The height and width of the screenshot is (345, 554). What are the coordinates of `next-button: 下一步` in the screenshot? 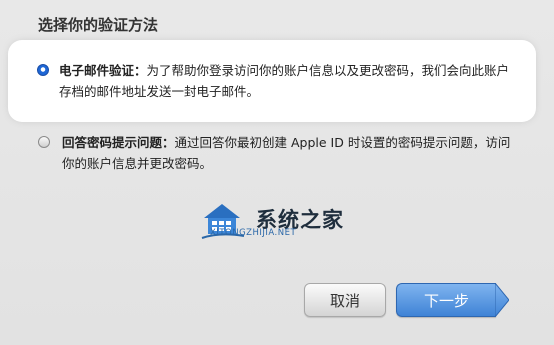 It's located at (446, 300).